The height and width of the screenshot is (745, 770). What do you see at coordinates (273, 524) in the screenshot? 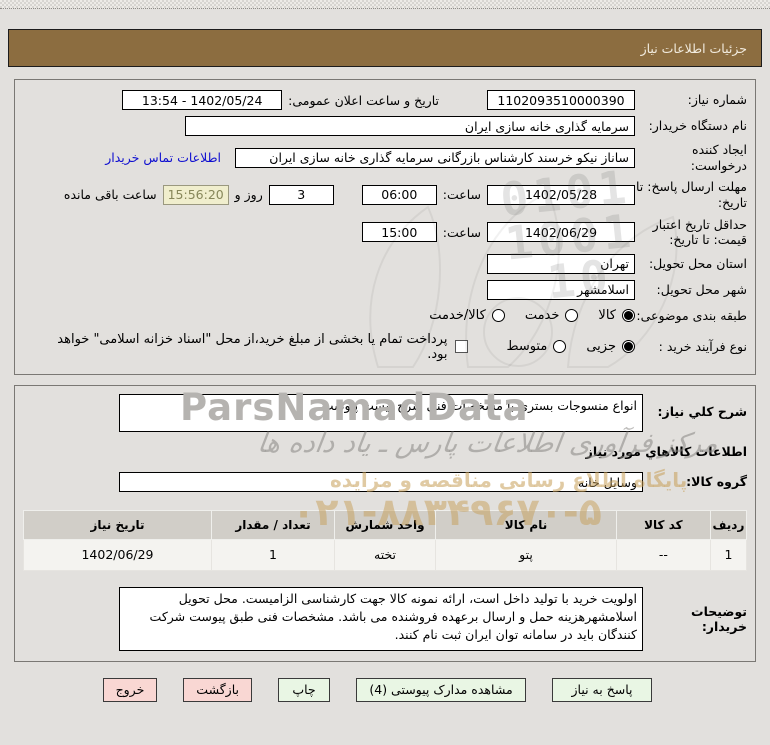
I see `col-quantity: تعداد / مقدار` at bounding box center [273, 524].